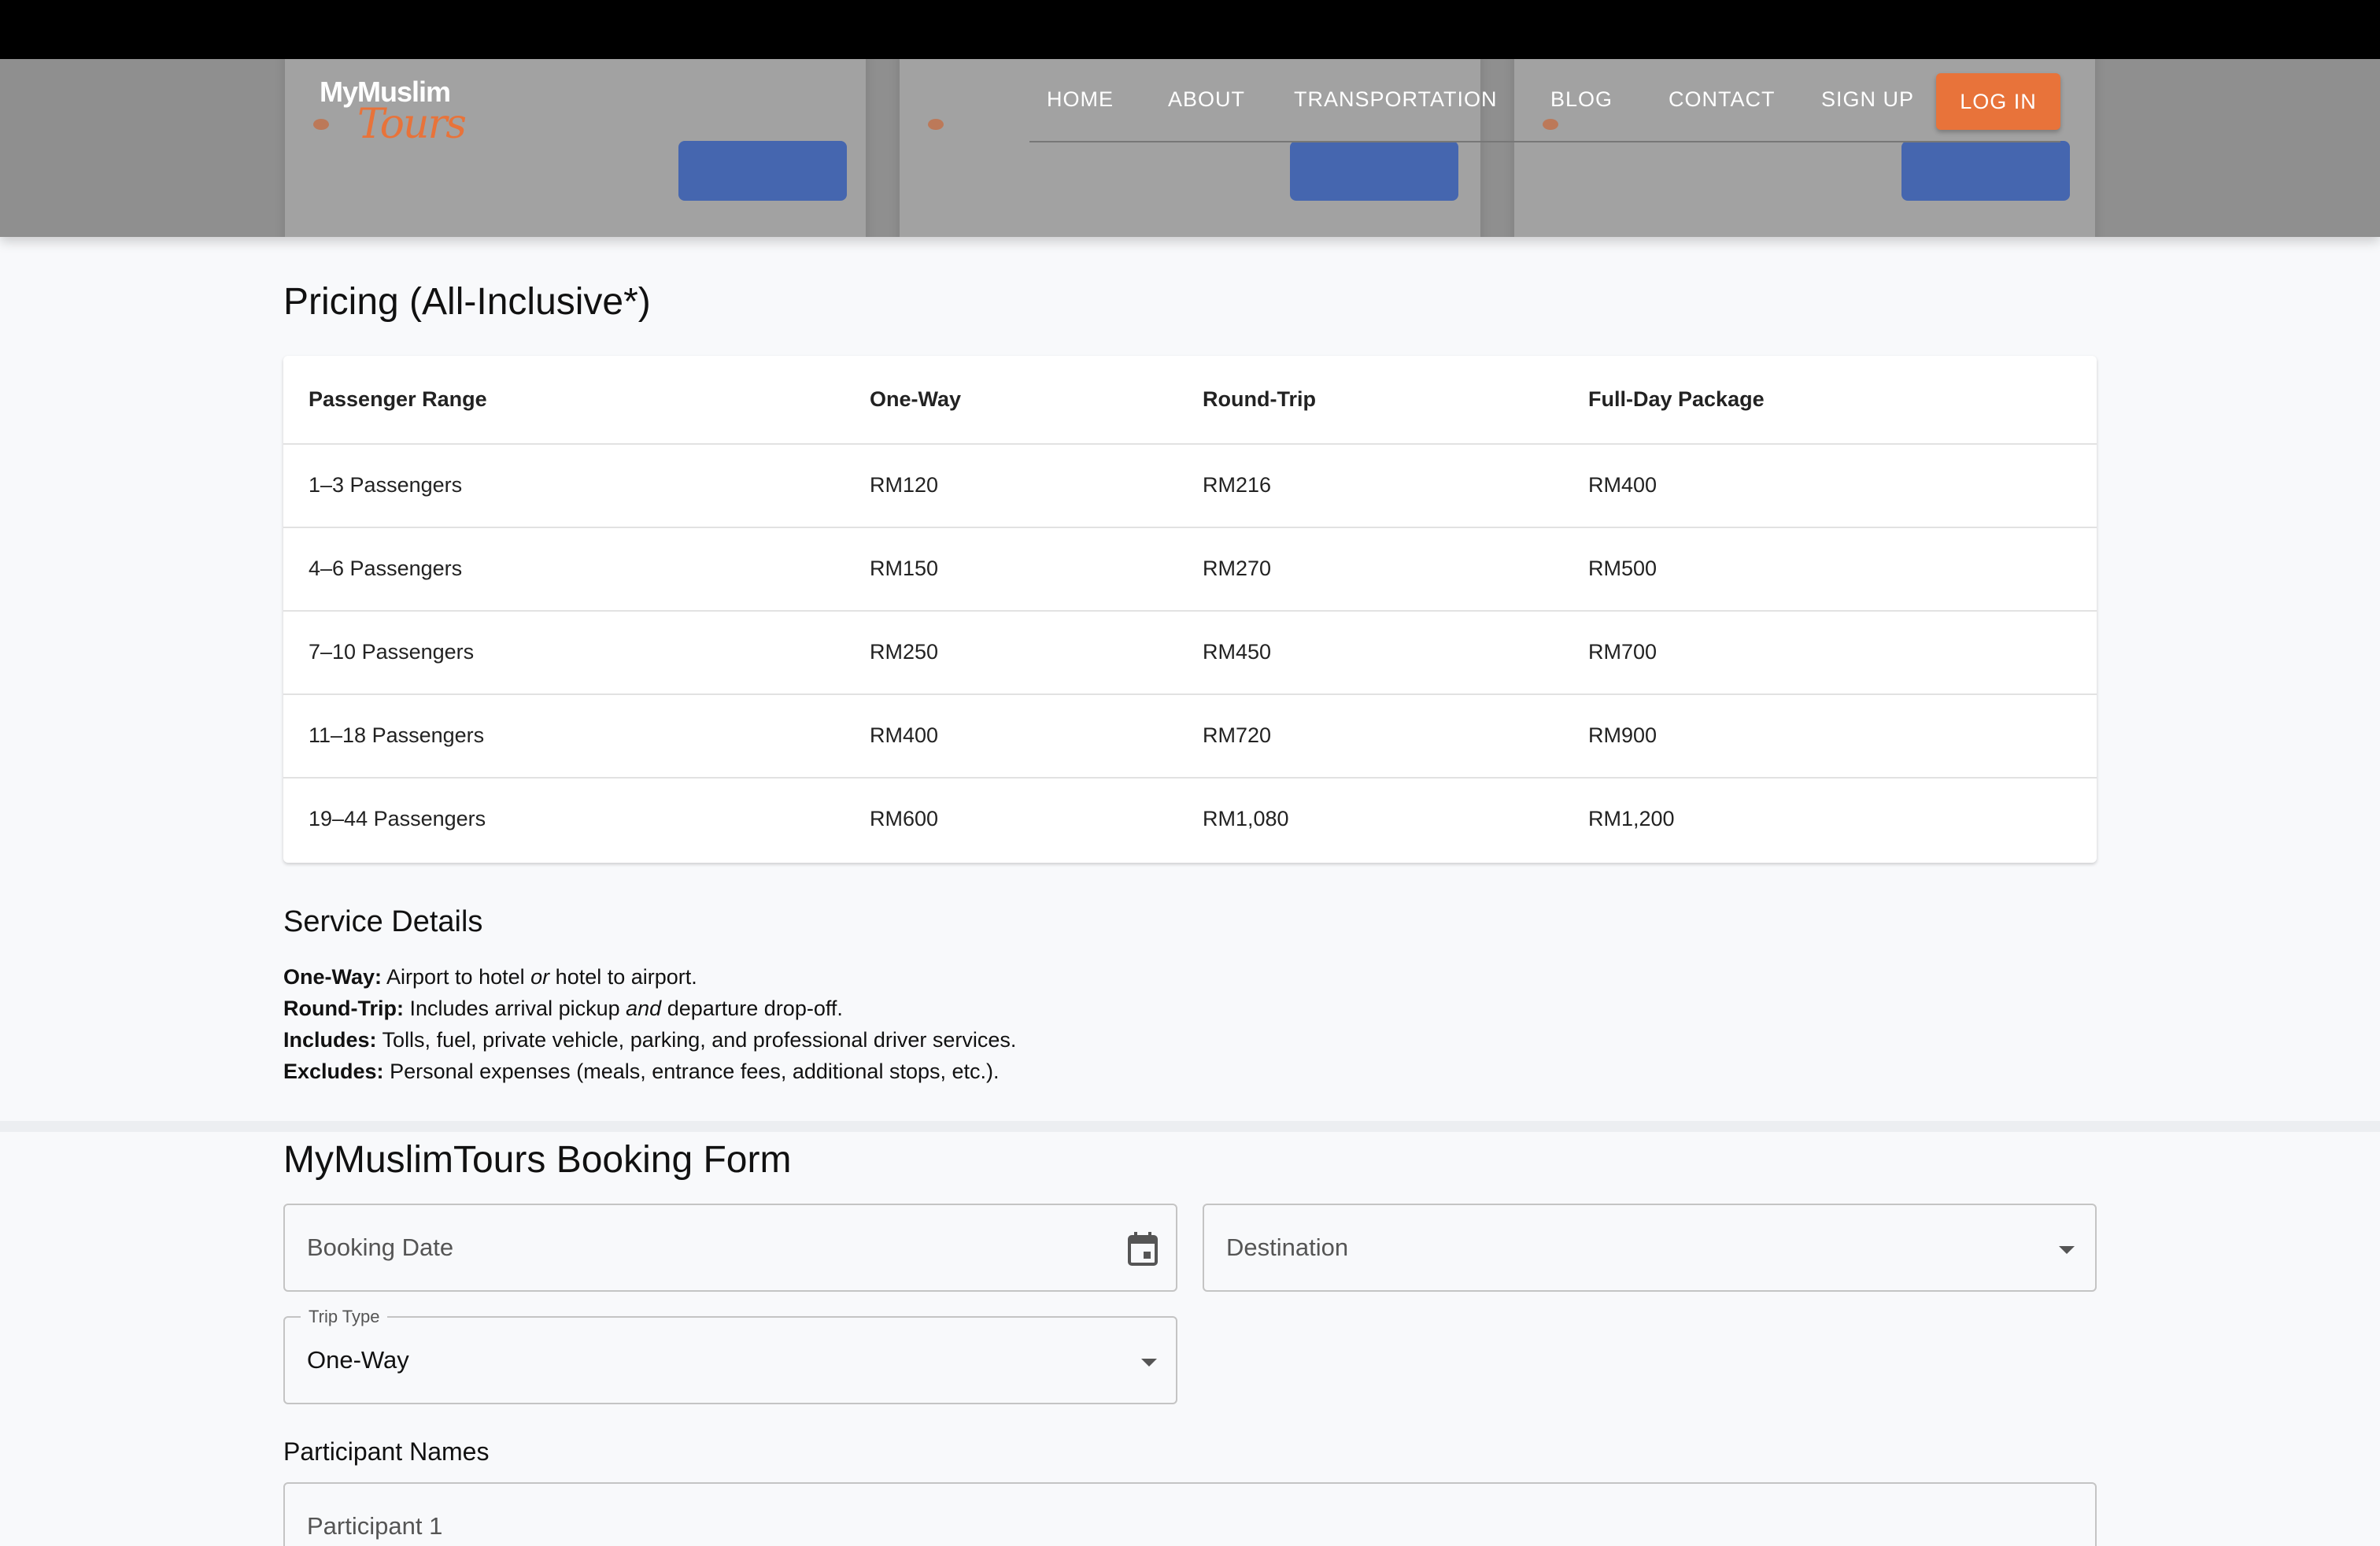 Image resolution: width=2380 pixels, height=1546 pixels. Describe the element at coordinates (1246, 818) in the screenshot. I see `table-cell: RM1,080` at that location.